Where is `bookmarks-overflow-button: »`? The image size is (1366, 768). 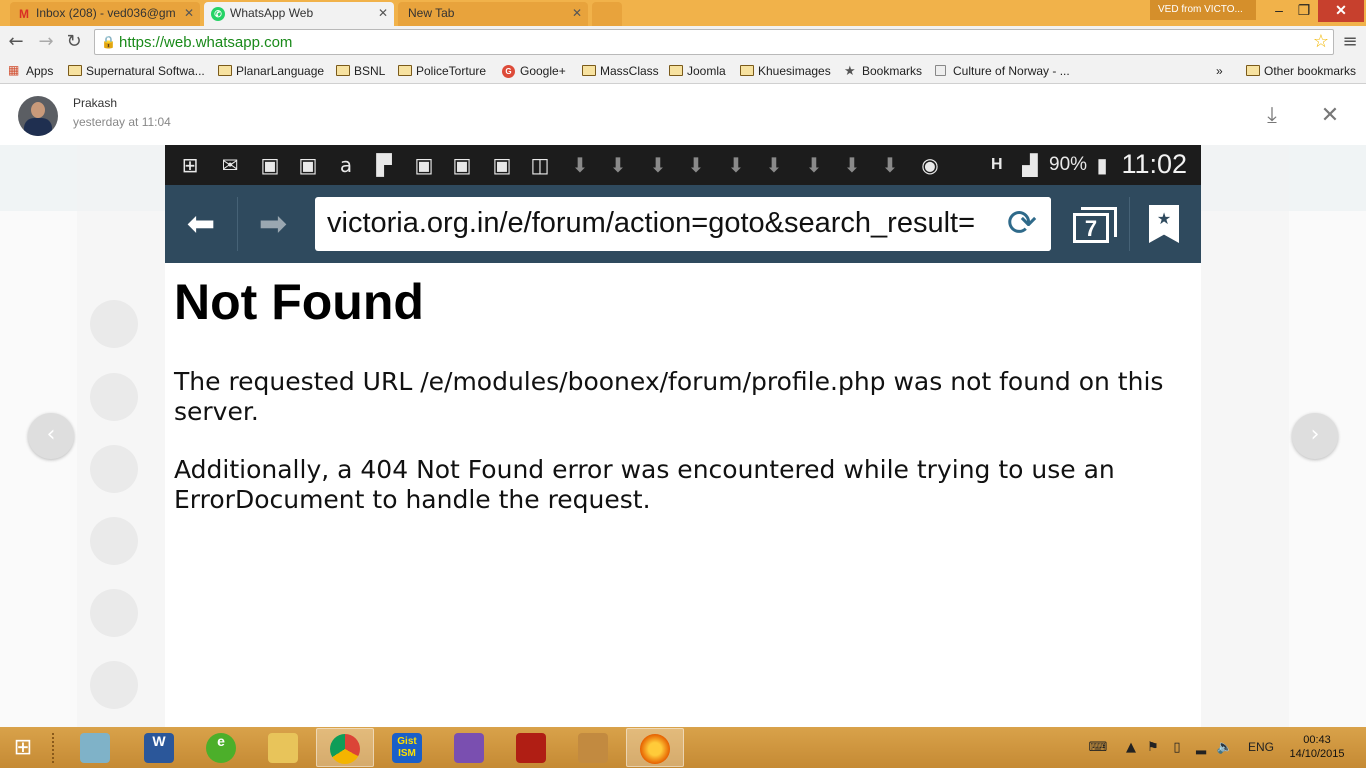
bookmarks-overflow-button: » is located at coordinates (1219, 71).